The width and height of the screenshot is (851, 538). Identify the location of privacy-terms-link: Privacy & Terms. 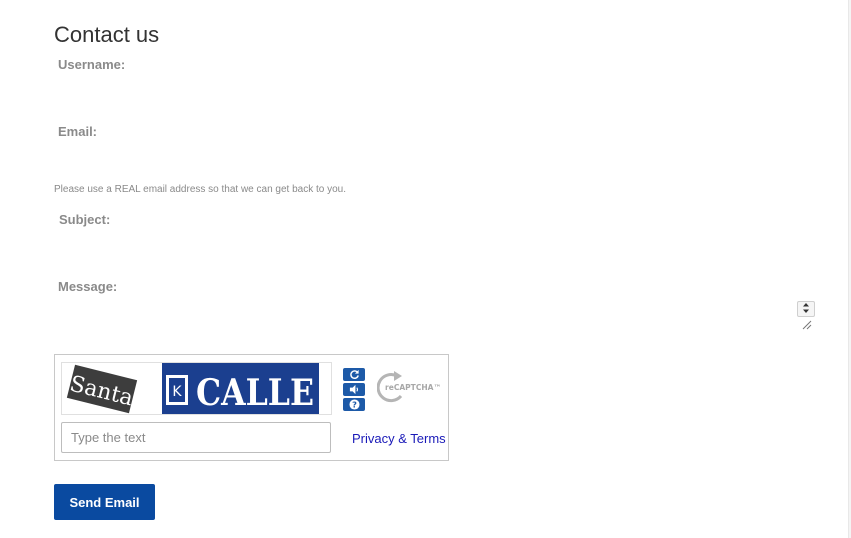
(399, 438).